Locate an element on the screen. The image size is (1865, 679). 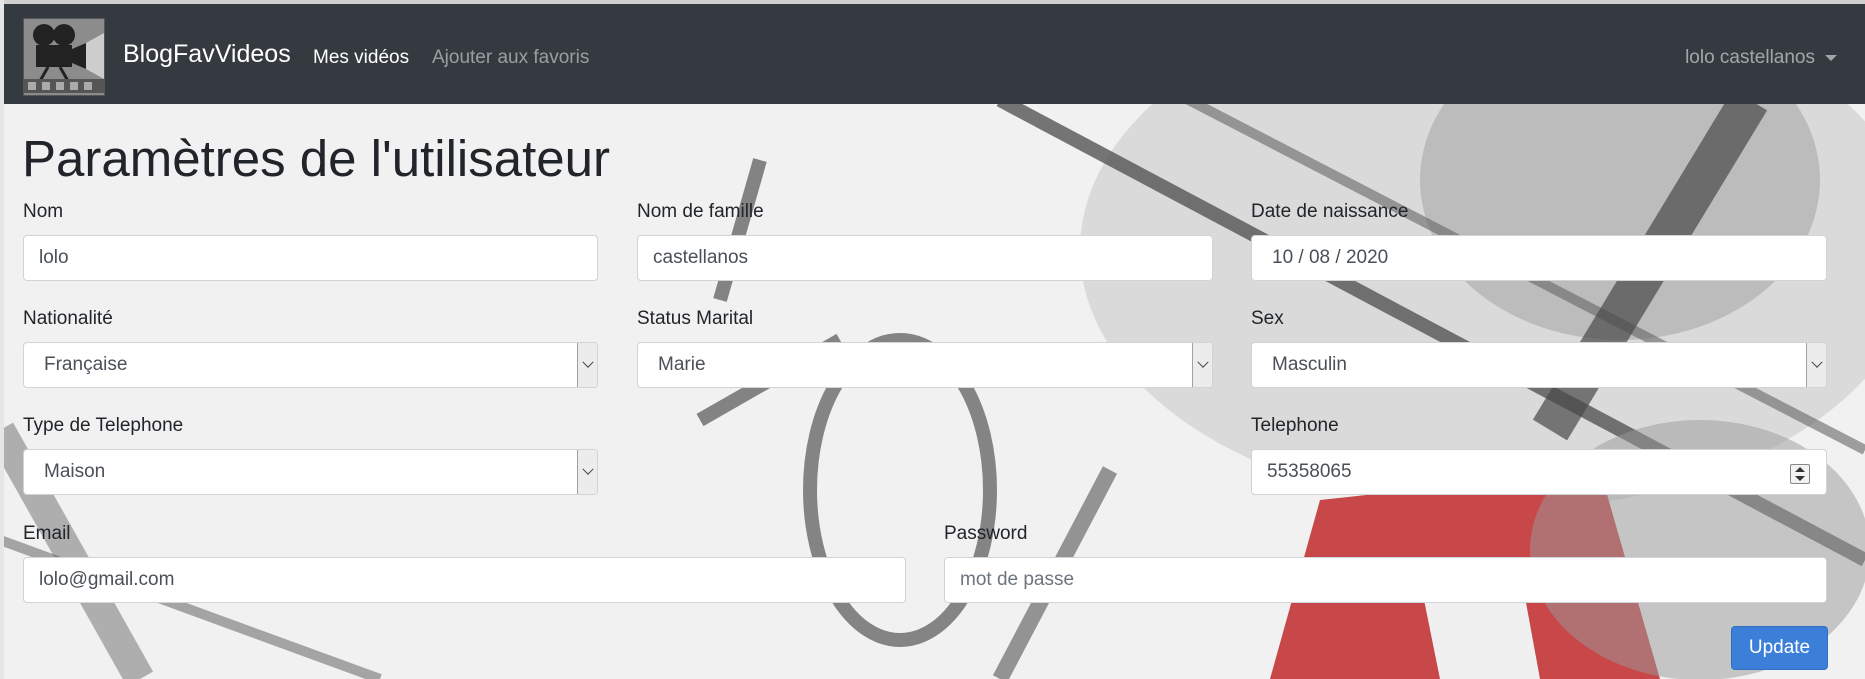
type-telephone-select: Maison is located at coordinates (310, 472).